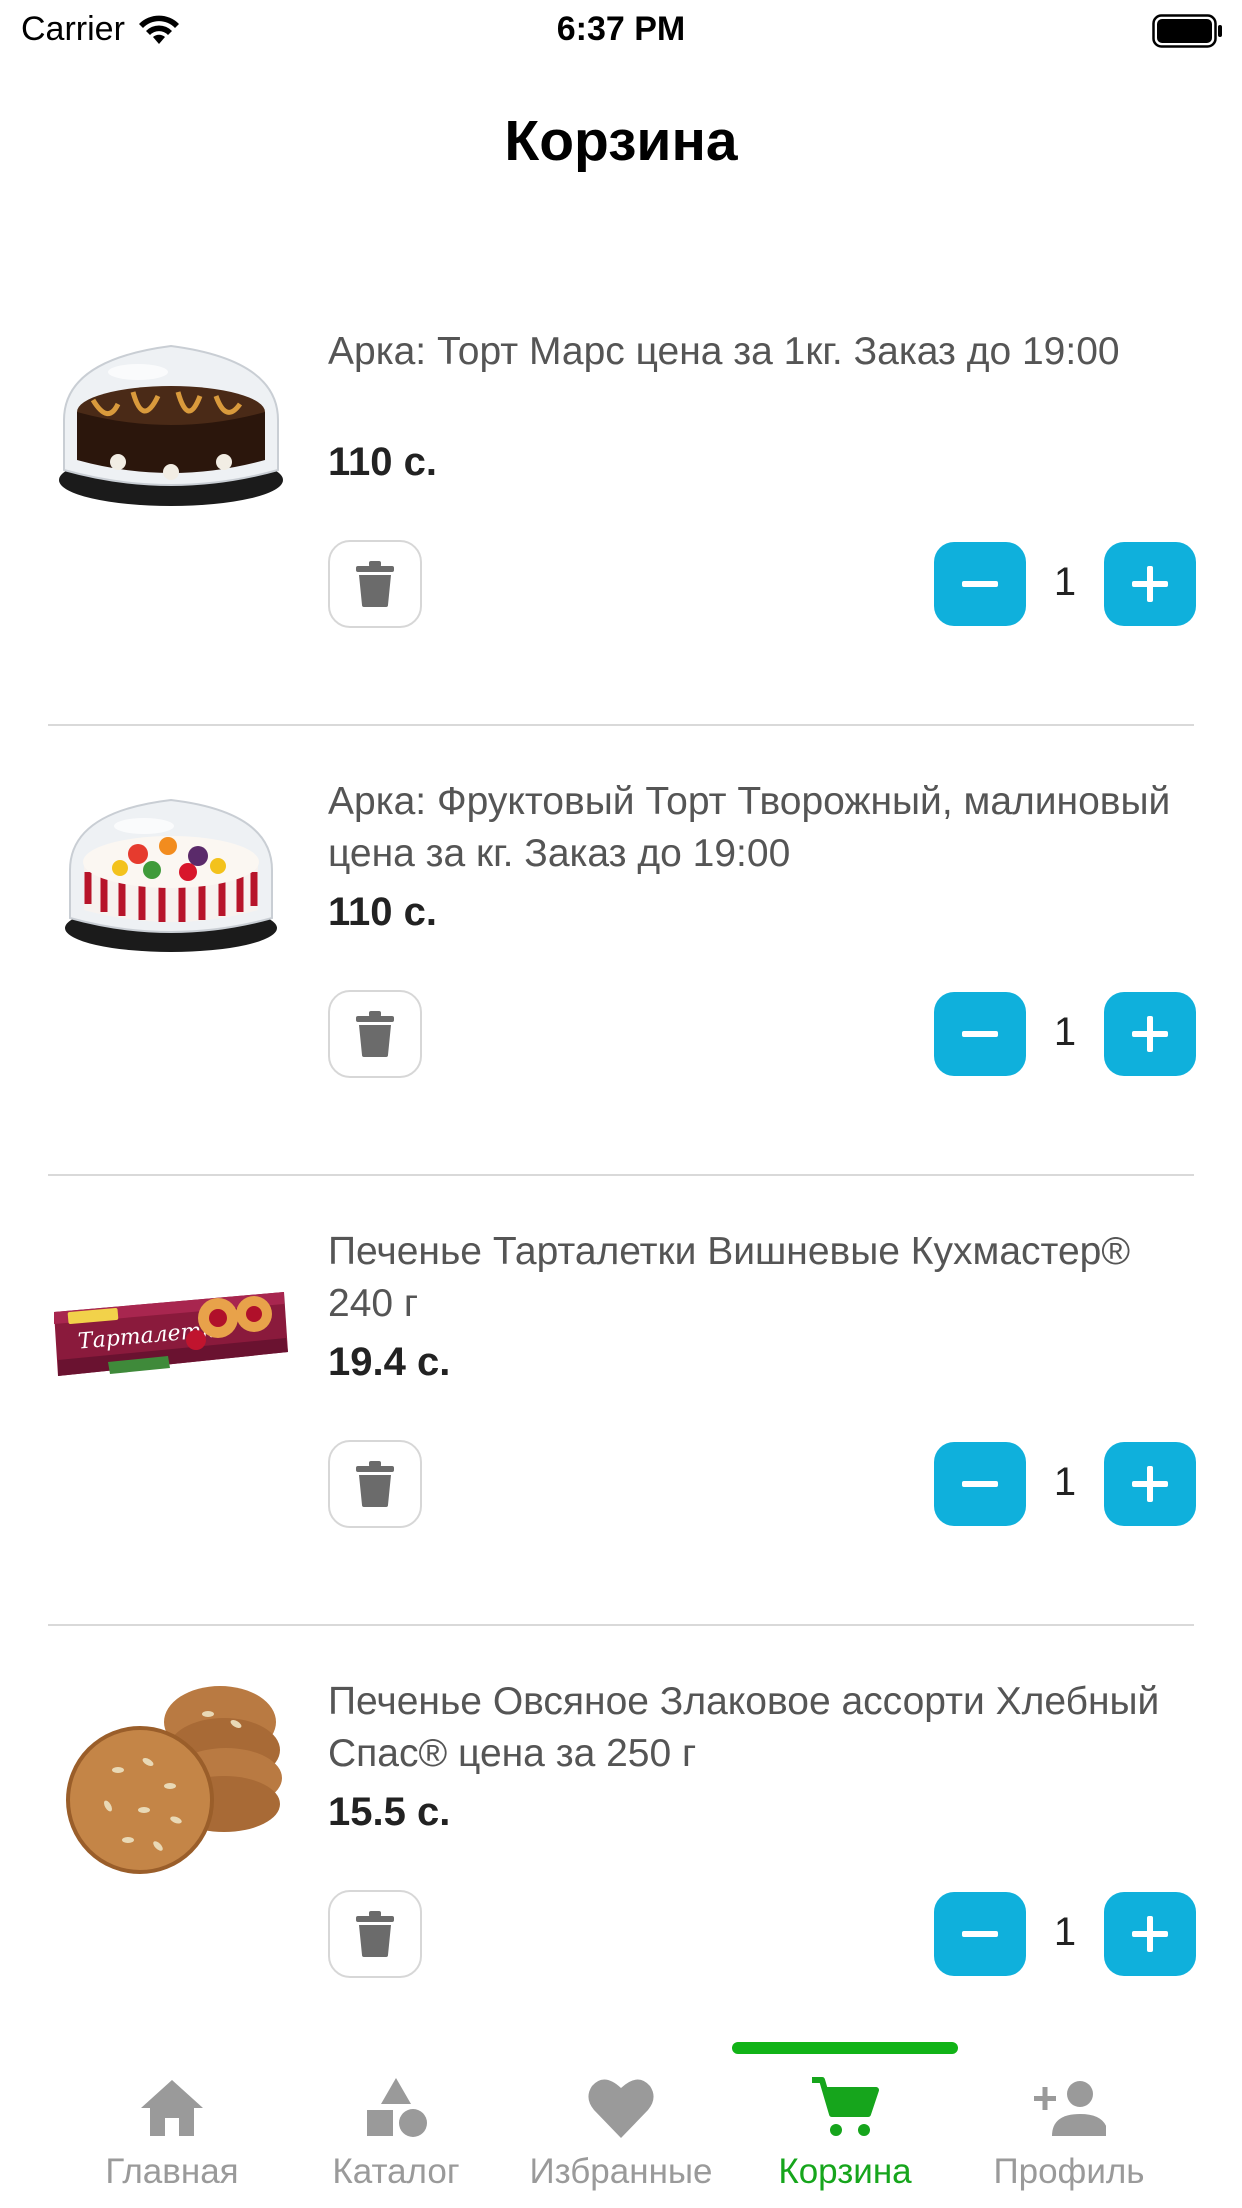  What do you see at coordinates (845, 2106) in the screenshot?
I see `cart-icon` at bounding box center [845, 2106].